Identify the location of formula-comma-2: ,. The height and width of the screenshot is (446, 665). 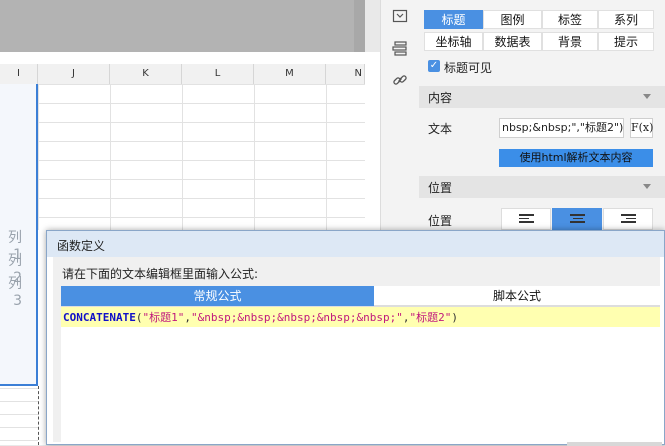
(406, 317).